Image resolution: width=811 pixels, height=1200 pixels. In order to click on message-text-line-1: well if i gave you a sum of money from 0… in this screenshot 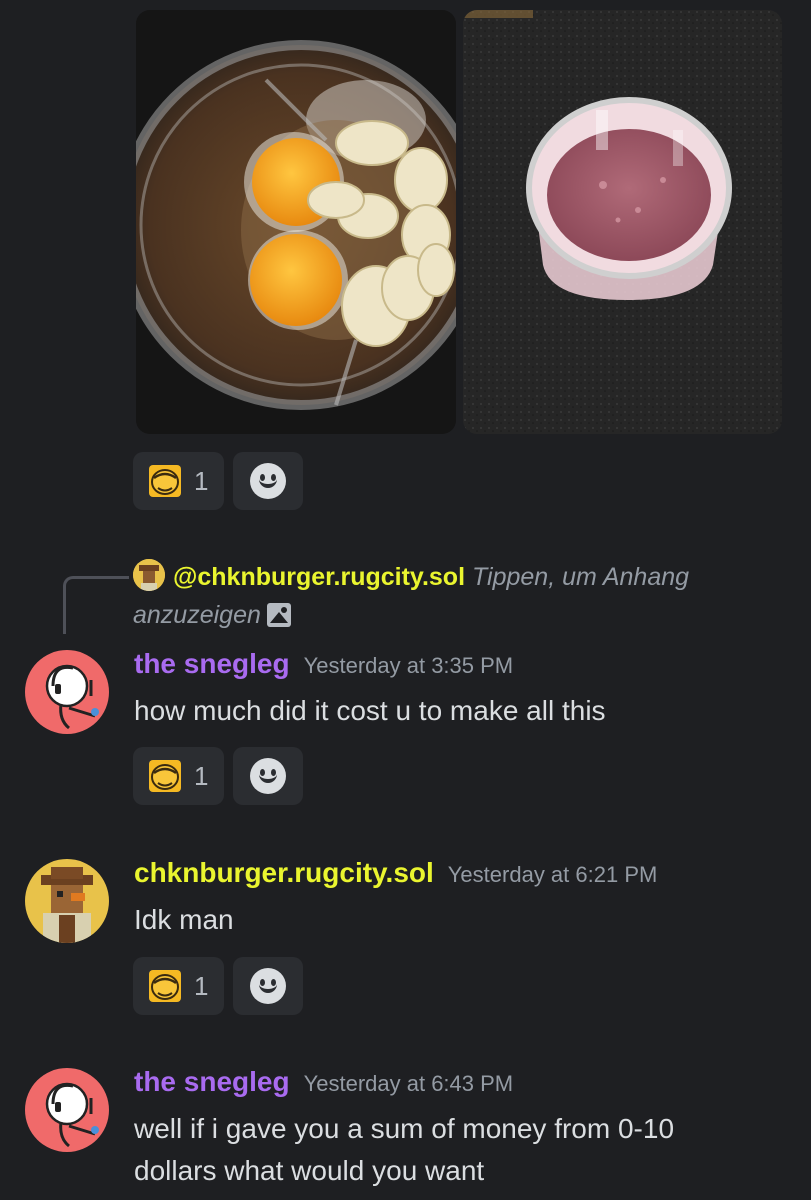, I will do `click(404, 1128)`.